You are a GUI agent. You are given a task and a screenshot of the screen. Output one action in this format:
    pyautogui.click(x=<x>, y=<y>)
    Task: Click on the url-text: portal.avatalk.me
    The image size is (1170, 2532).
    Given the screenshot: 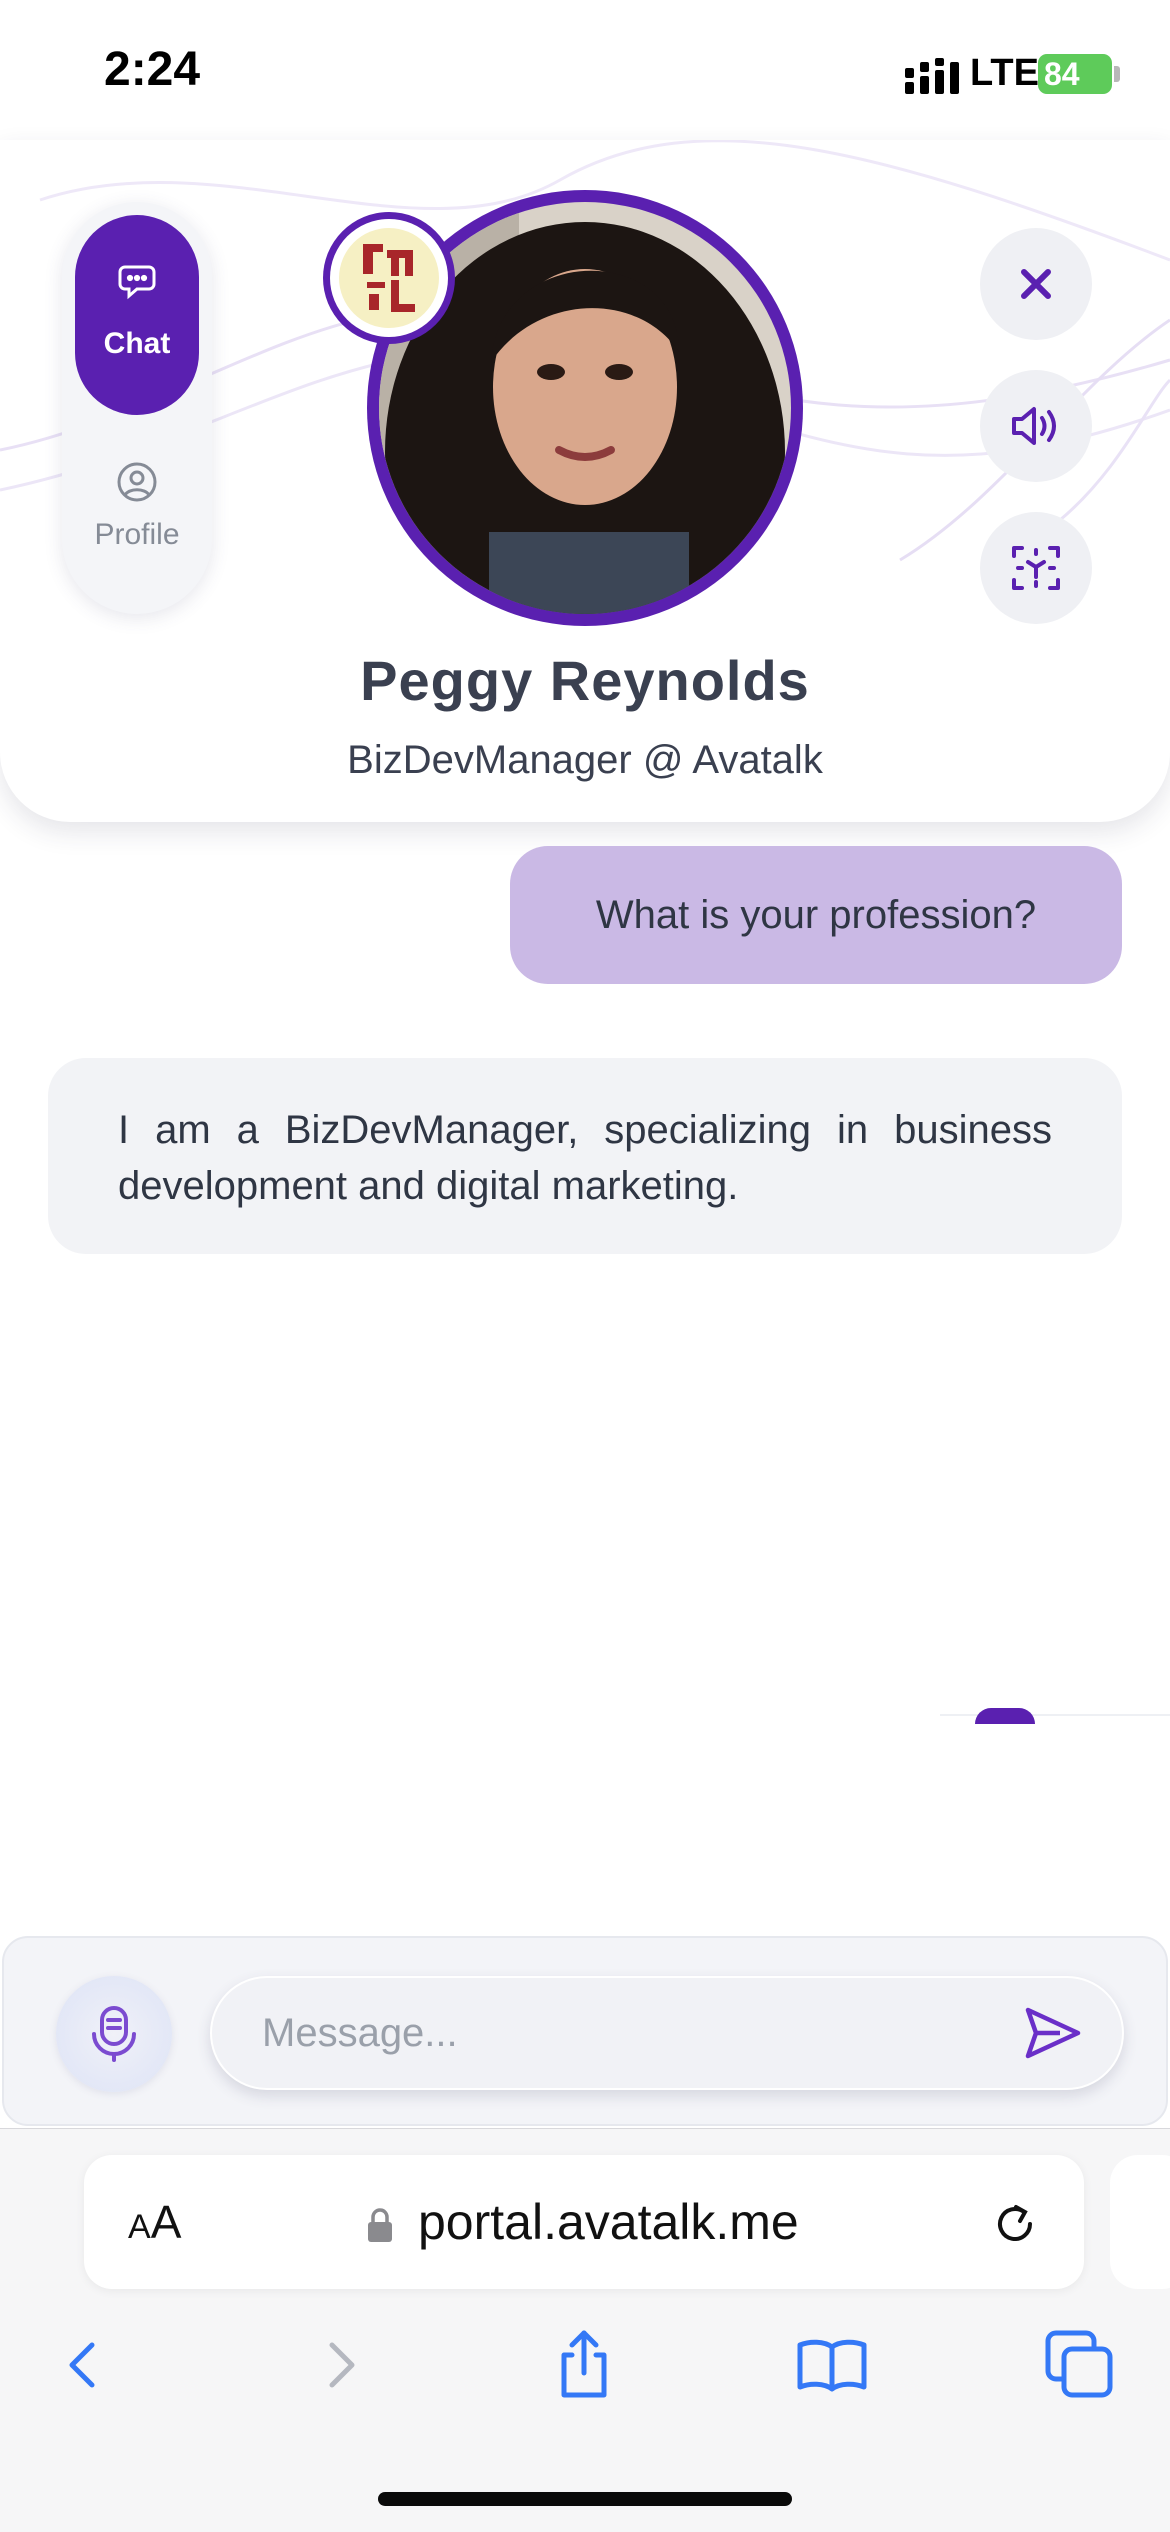 What is the action you would take?
    pyautogui.click(x=608, y=2222)
    